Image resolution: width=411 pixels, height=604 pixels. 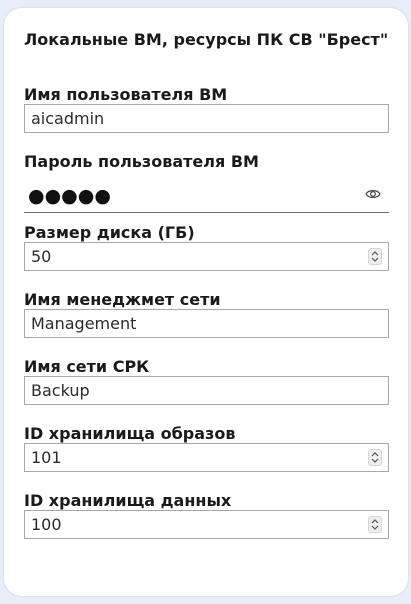 I want to click on username-label: Имя пользователя ВМ, so click(x=126, y=94).